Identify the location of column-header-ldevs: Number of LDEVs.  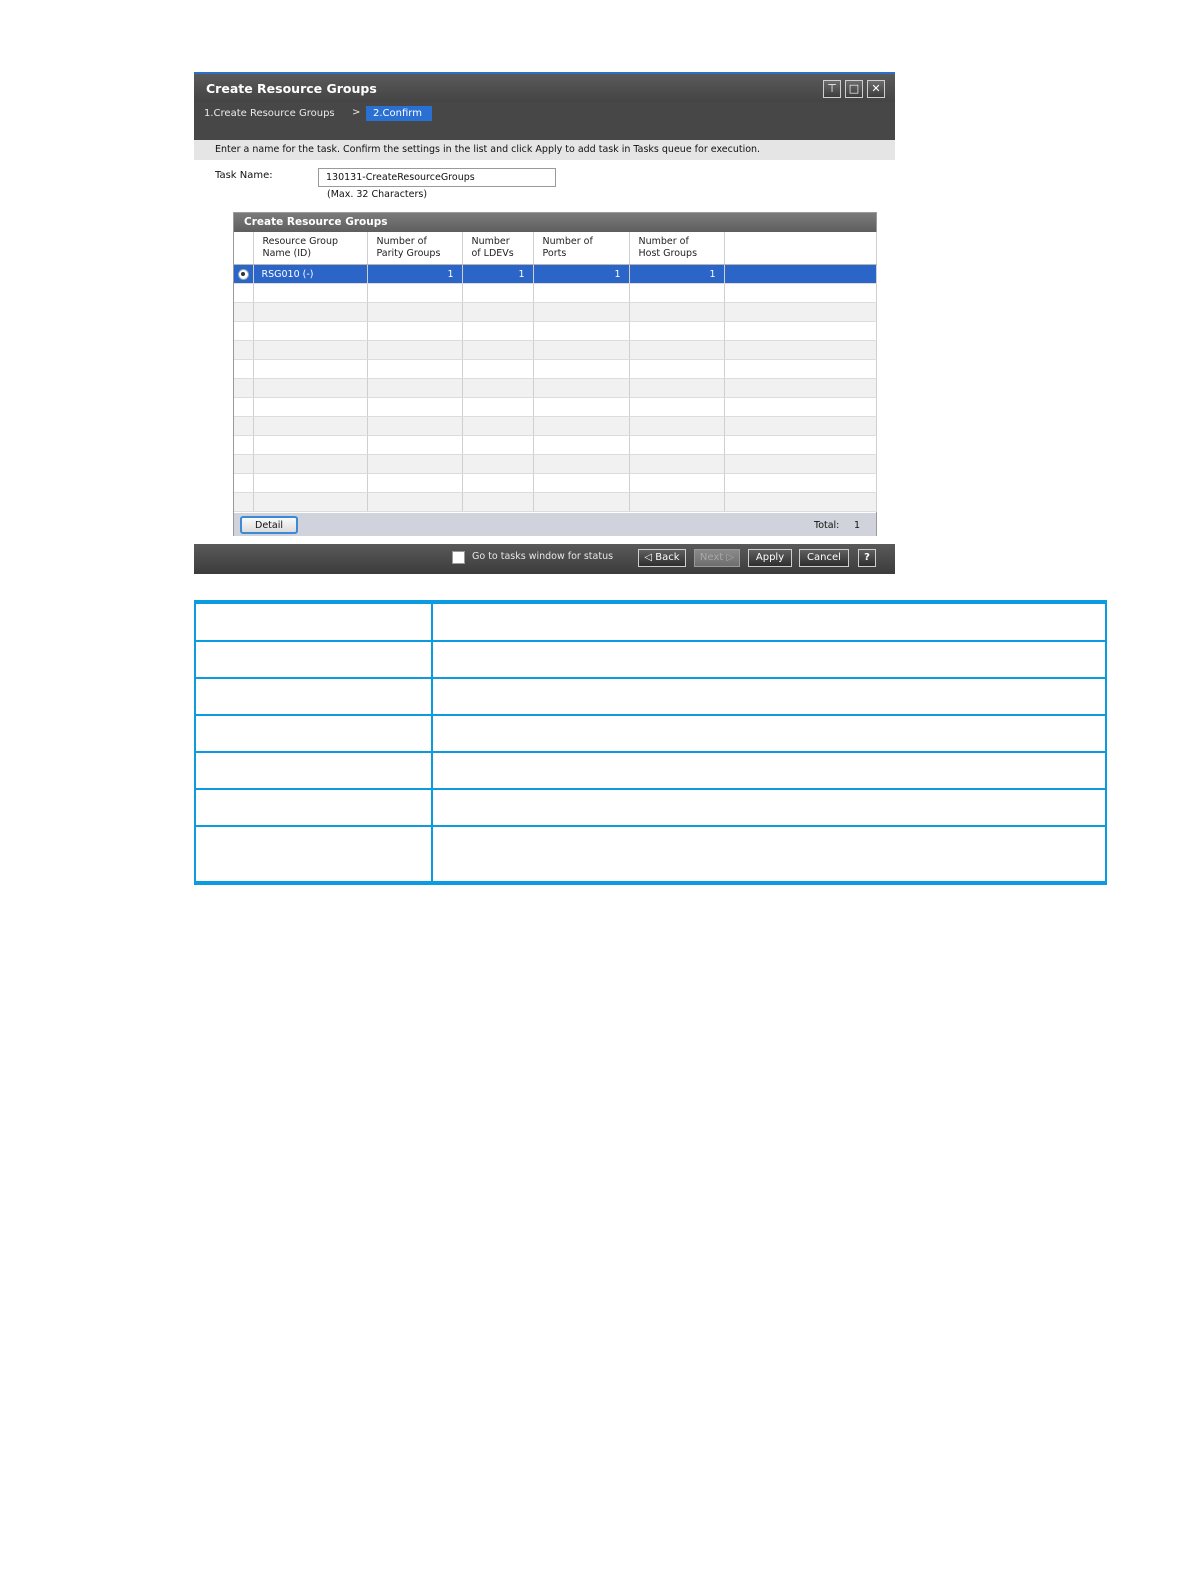
(498, 248).